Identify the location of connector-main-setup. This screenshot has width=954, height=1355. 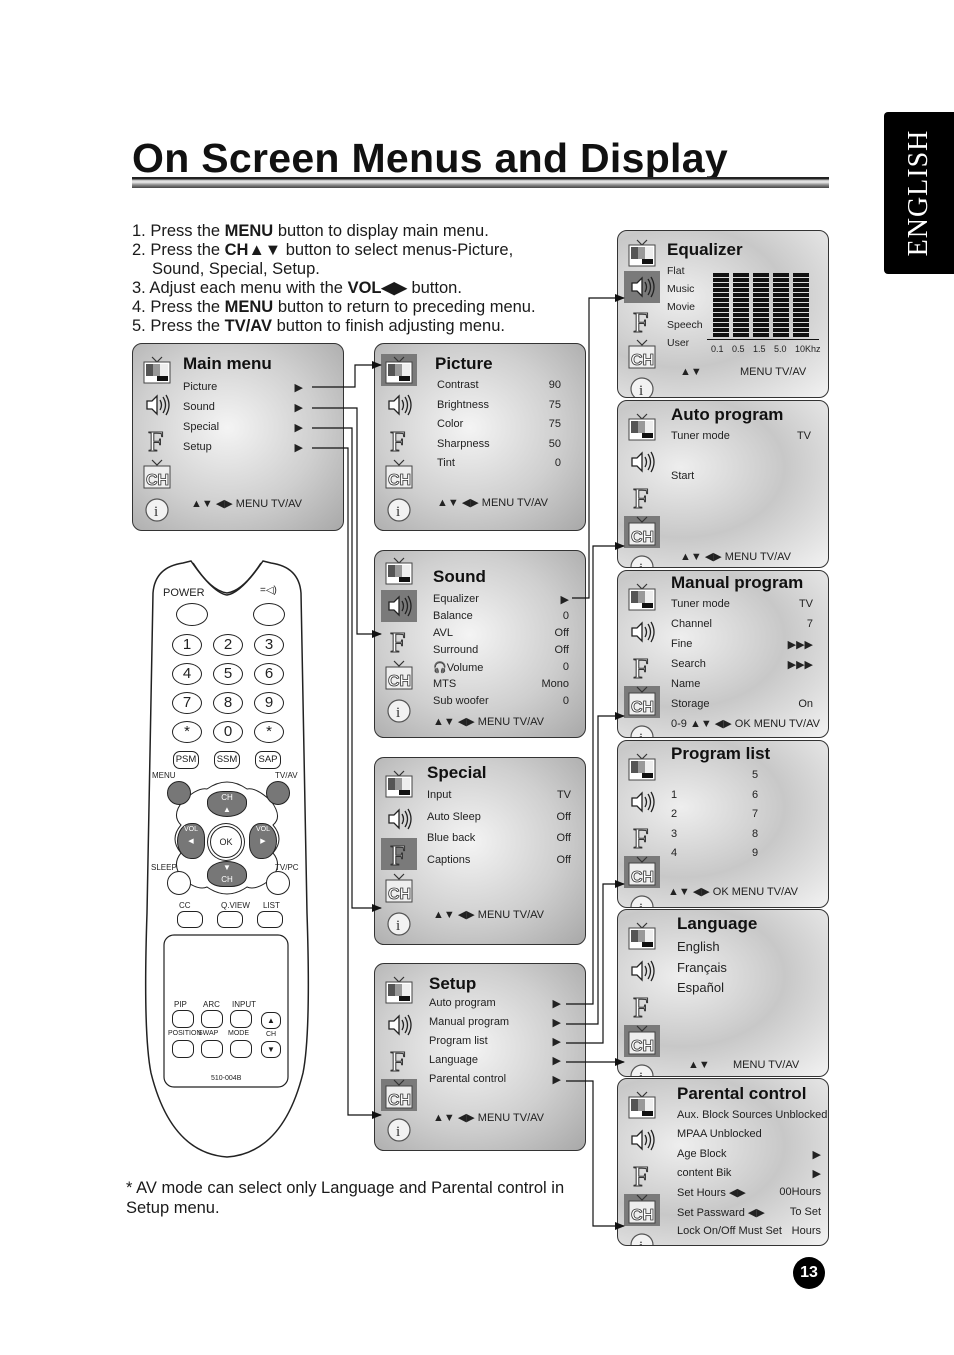
(347, 783).